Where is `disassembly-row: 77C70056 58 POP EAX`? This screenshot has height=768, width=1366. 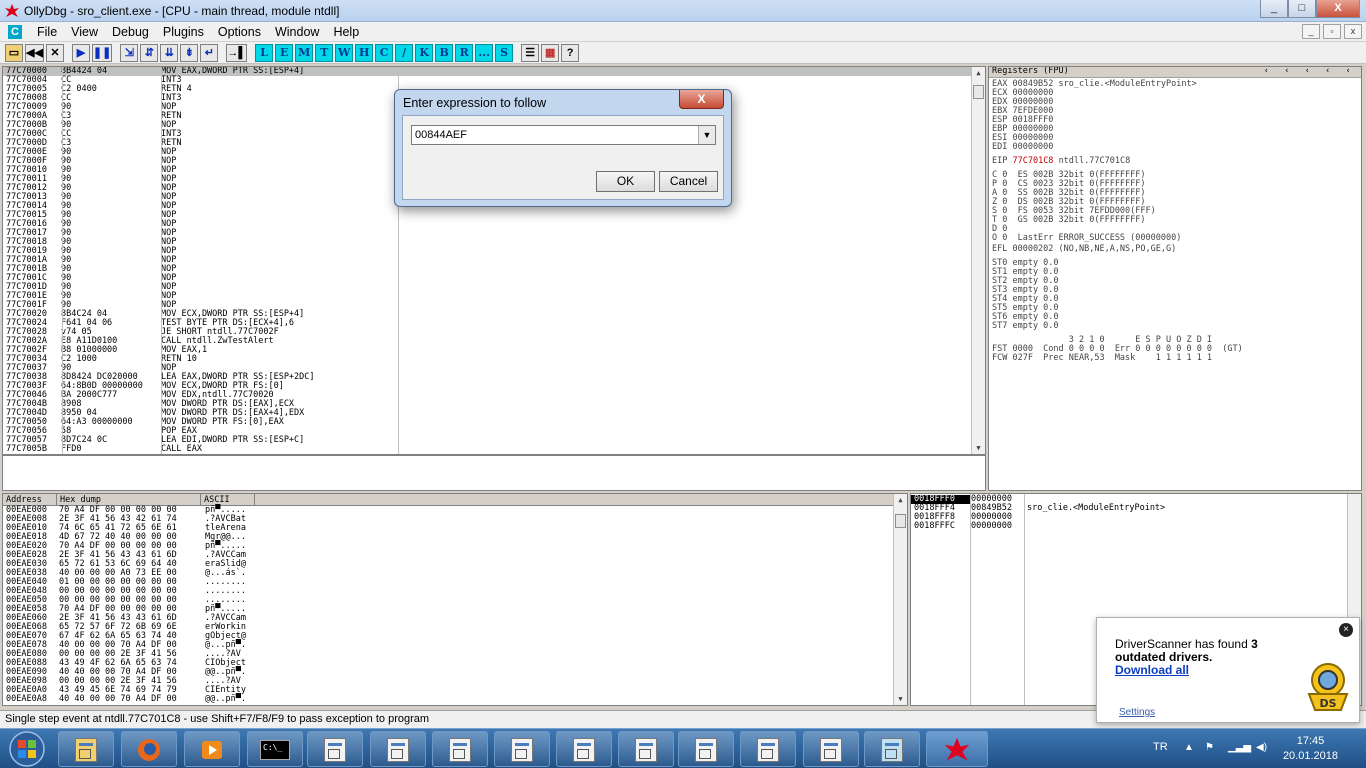
disassembly-row: 77C70056 58 POP EAX is located at coordinates (494, 431).